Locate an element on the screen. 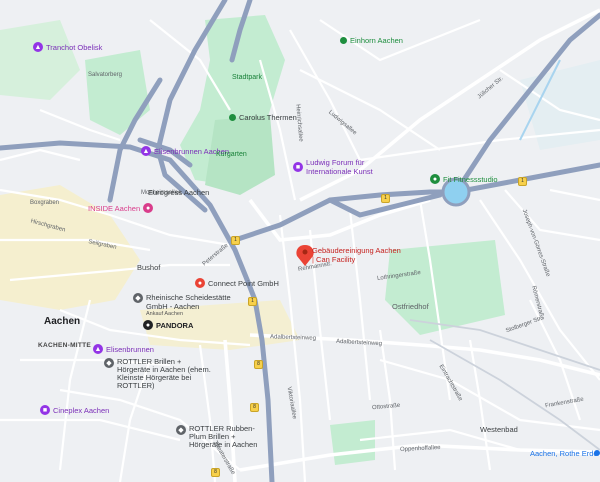  cinema-icon: ■ is located at coordinates (45, 410).